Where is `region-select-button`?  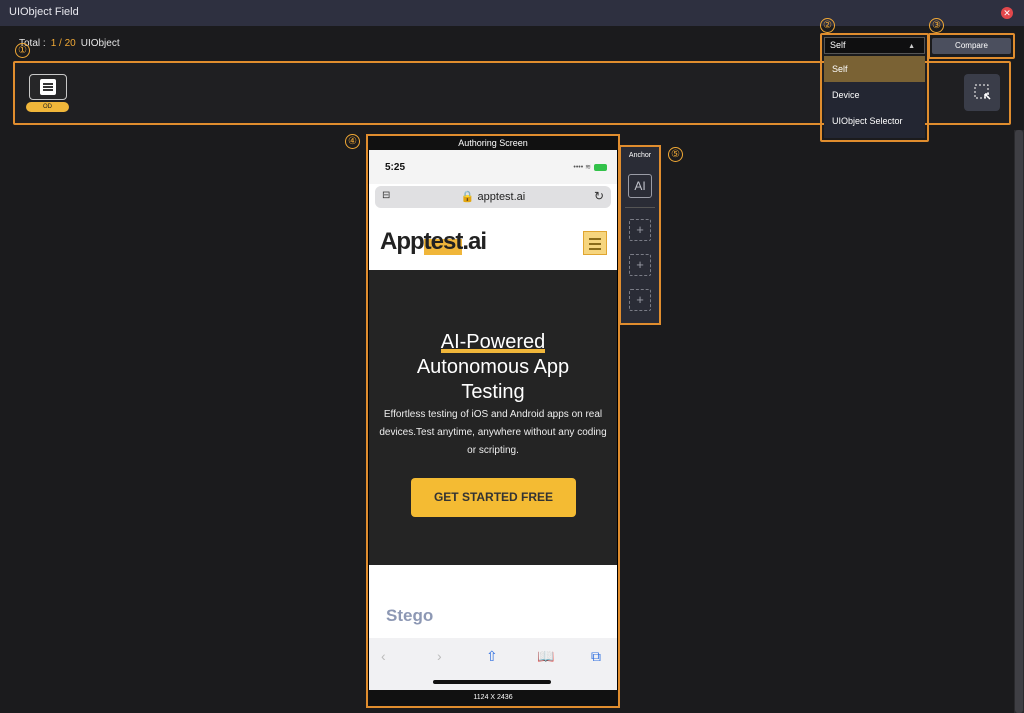 region-select-button is located at coordinates (982, 92).